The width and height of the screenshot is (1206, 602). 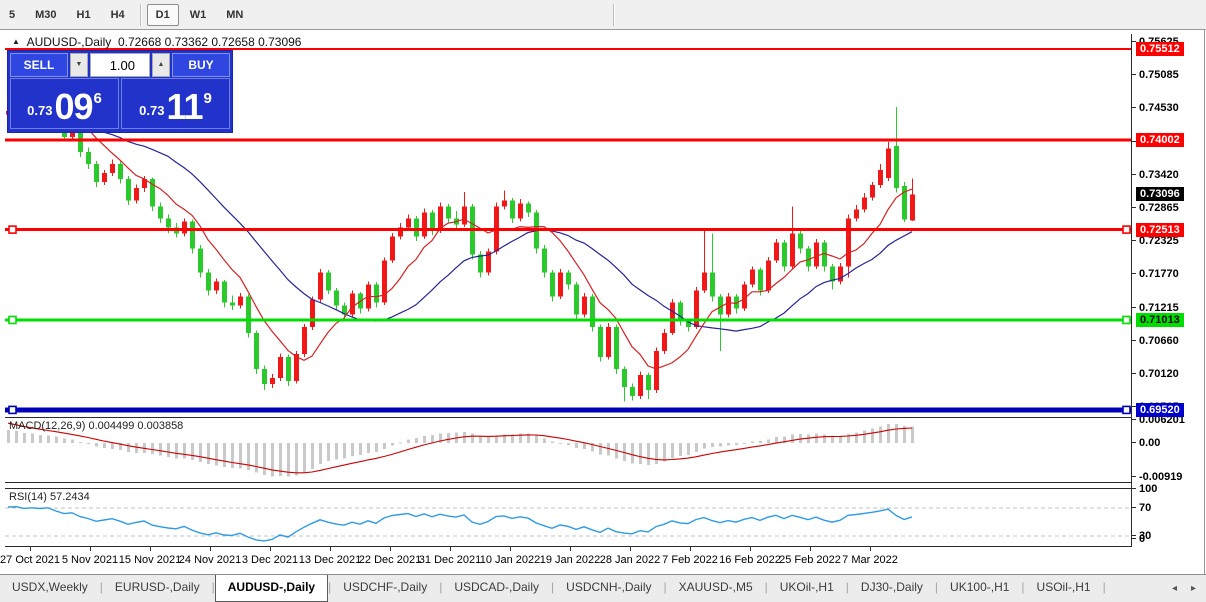 I want to click on chart-tab-uk100-h1: UK100-,H1, so click(x=979, y=588).